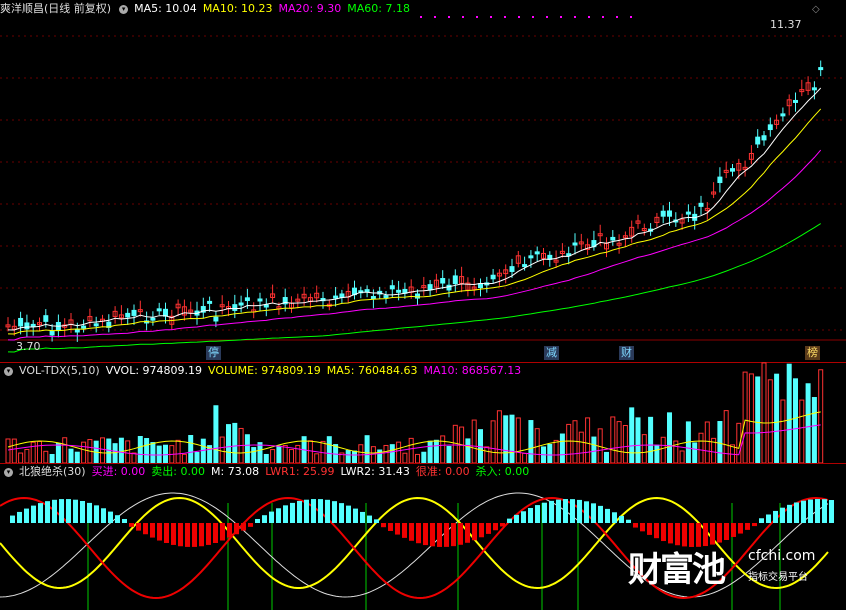 This screenshot has height=610, width=846. I want to click on diamond-icon: ◇, so click(816, 9).